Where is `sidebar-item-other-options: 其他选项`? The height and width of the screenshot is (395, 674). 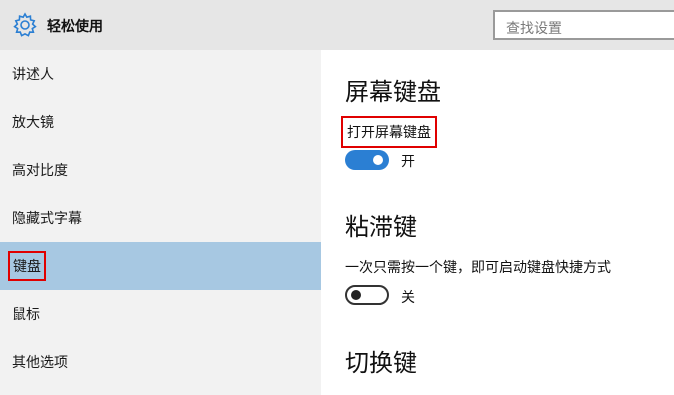
sidebar-item-other-options: 其他选项 is located at coordinates (160, 362).